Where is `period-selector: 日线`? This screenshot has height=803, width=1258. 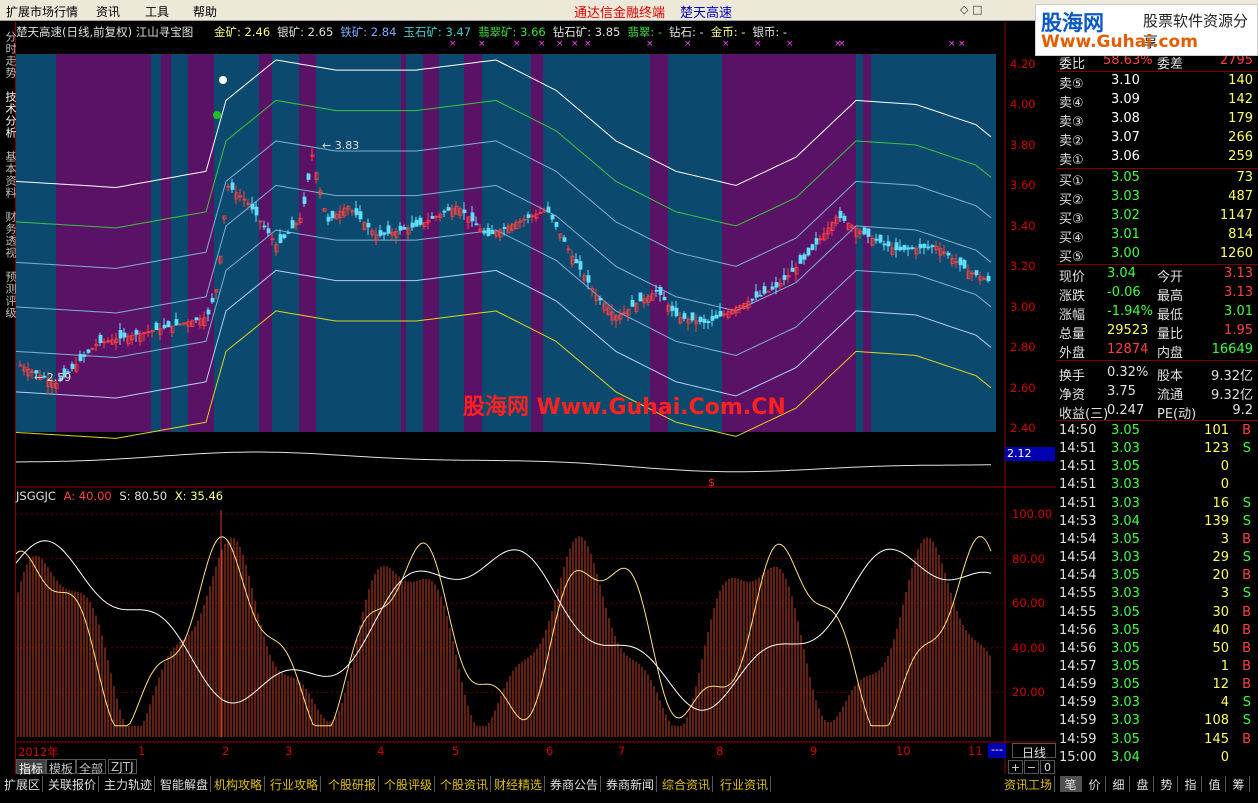
period-selector: 日线 is located at coordinates (1034, 751).